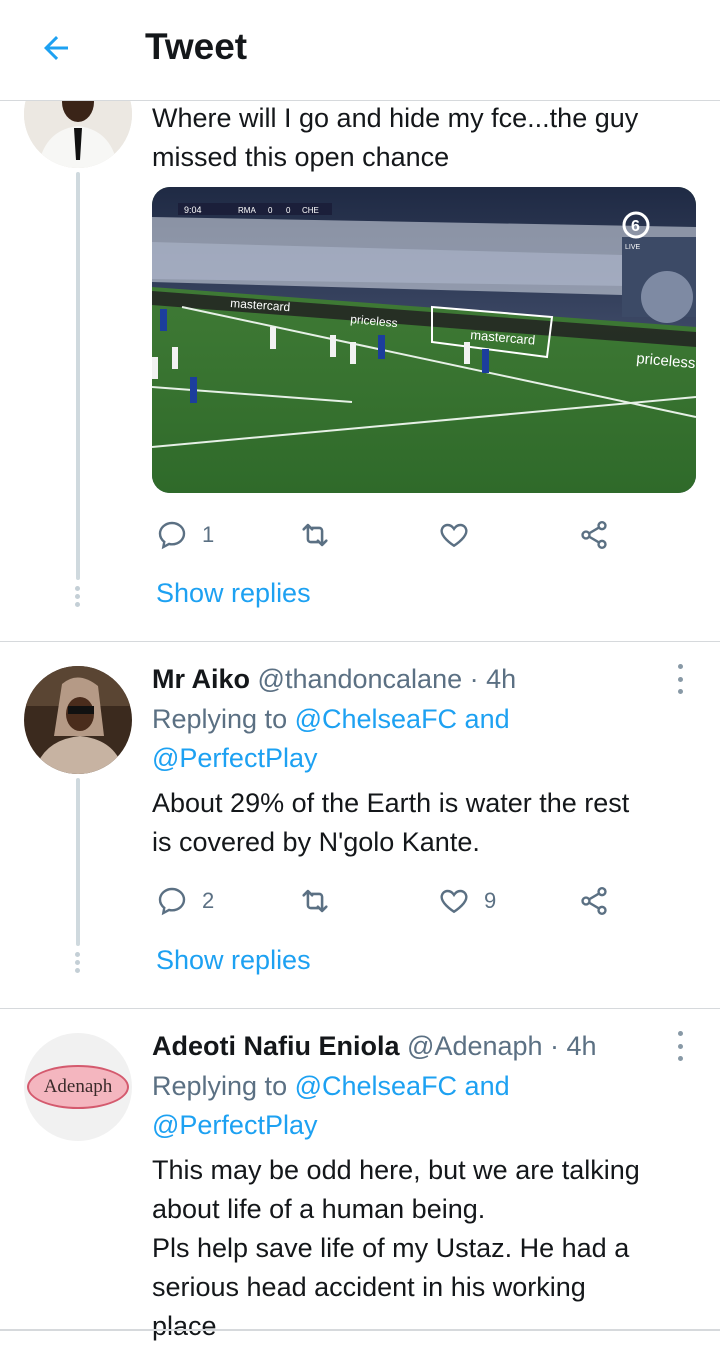 Image resolution: width=720 pixels, height=1346 pixels. I want to click on handle-time: @thandoncalane · 4h, so click(387, 679).